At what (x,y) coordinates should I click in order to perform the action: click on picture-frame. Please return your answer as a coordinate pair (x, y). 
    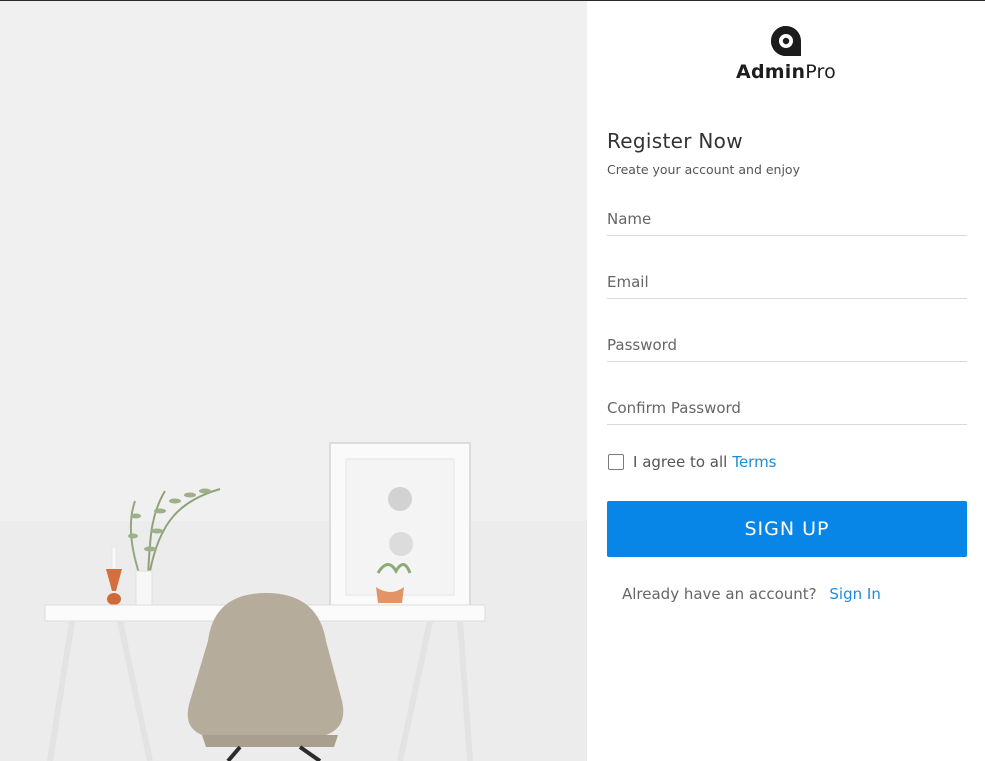
    Looking at the image, I should click on (400, 527).